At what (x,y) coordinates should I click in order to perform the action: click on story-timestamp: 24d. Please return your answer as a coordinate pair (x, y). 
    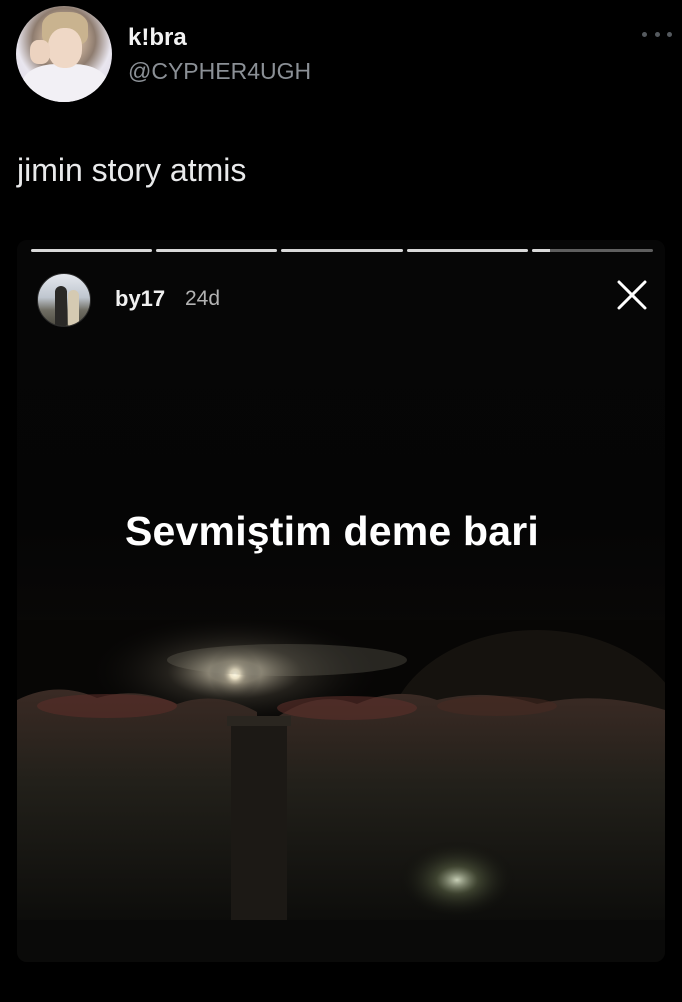
    Looking at the image, I should click on (203, 298).